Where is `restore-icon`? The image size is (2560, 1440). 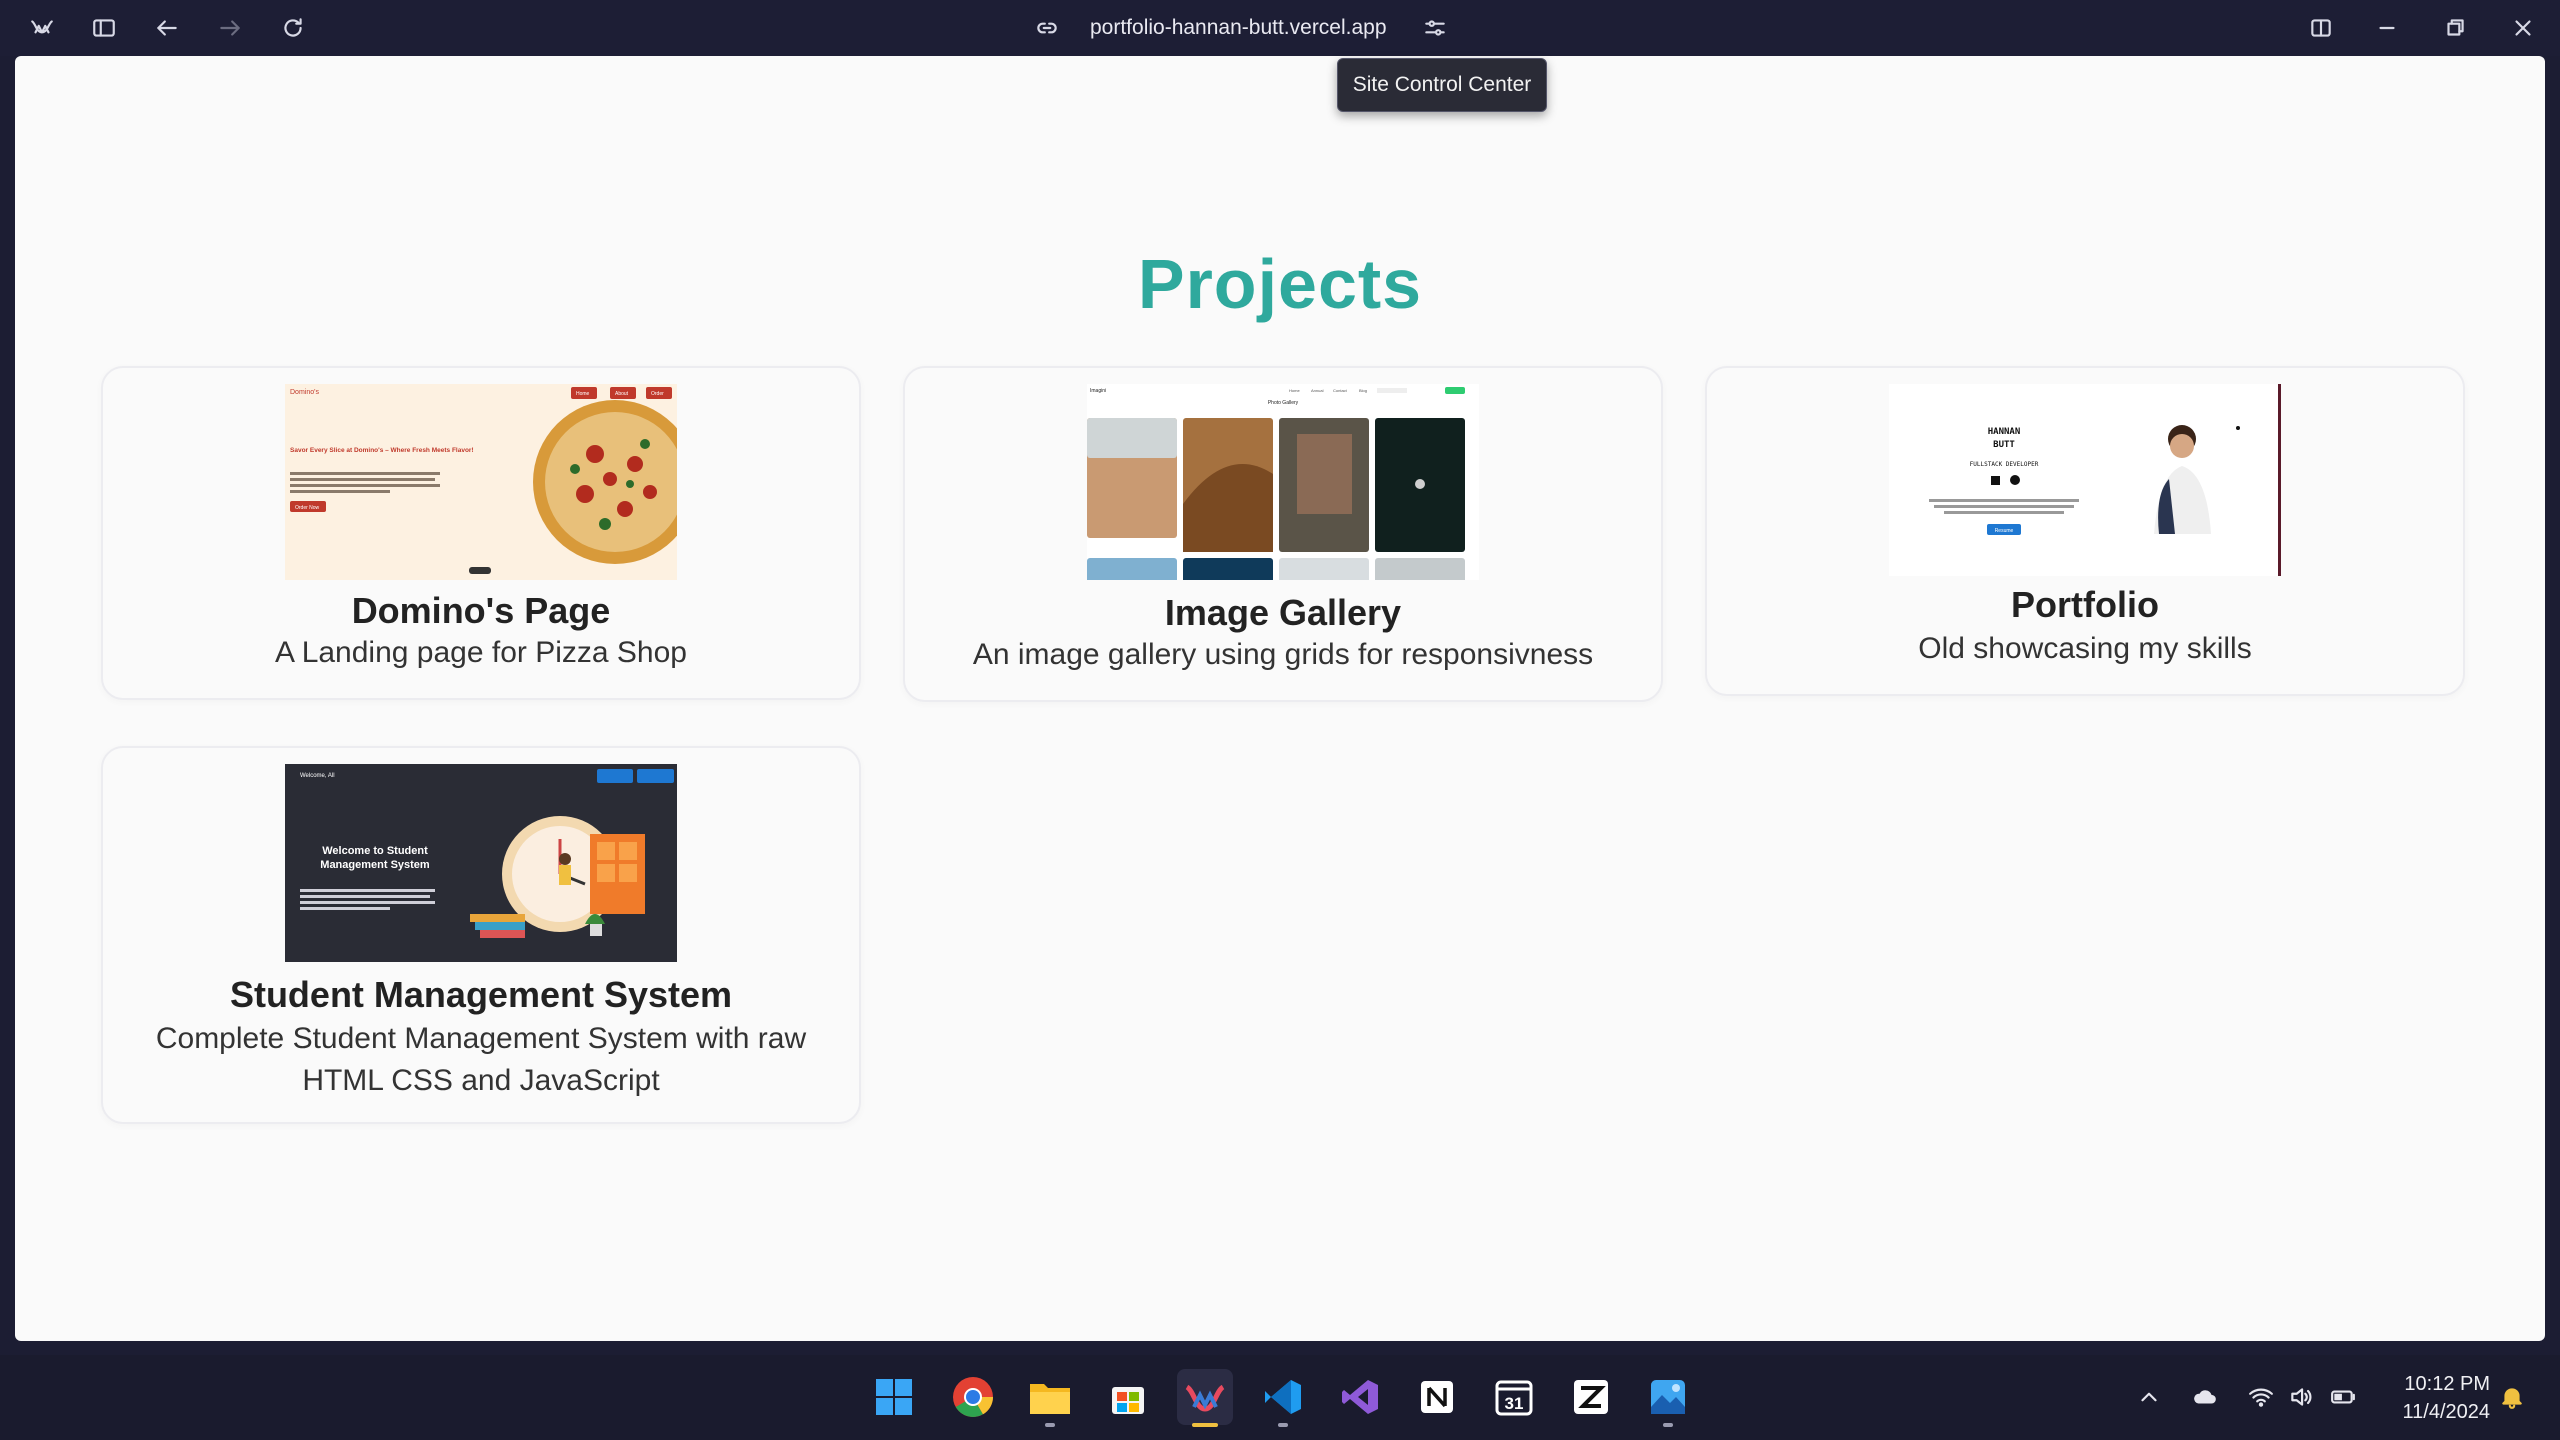 restore-icon is located at coordinates (2455, 28).